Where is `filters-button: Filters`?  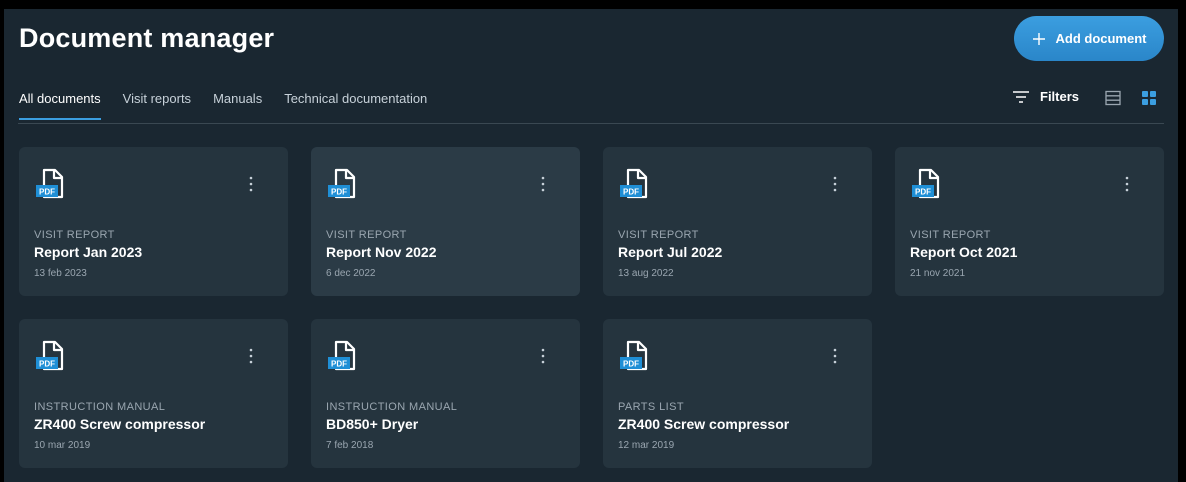
filters-button: Filters is located at coordinates (1045, 96).